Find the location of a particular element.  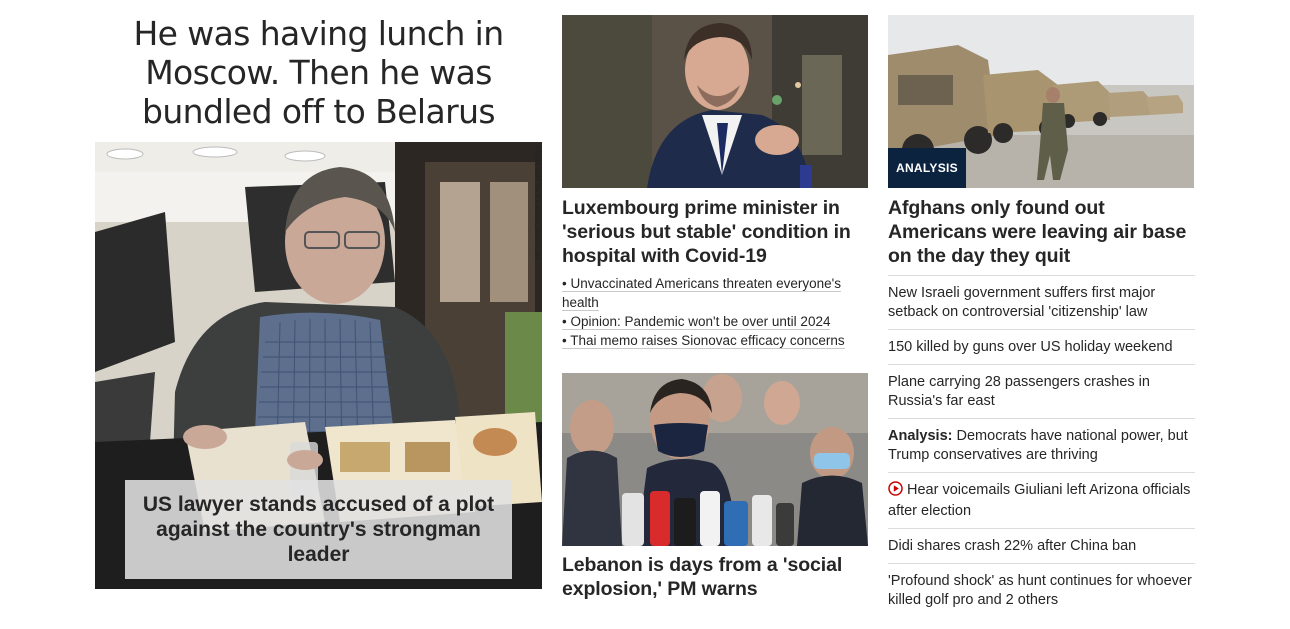

afghan-base-photo: ANALYSIS is located at coordinates (1041, 101).